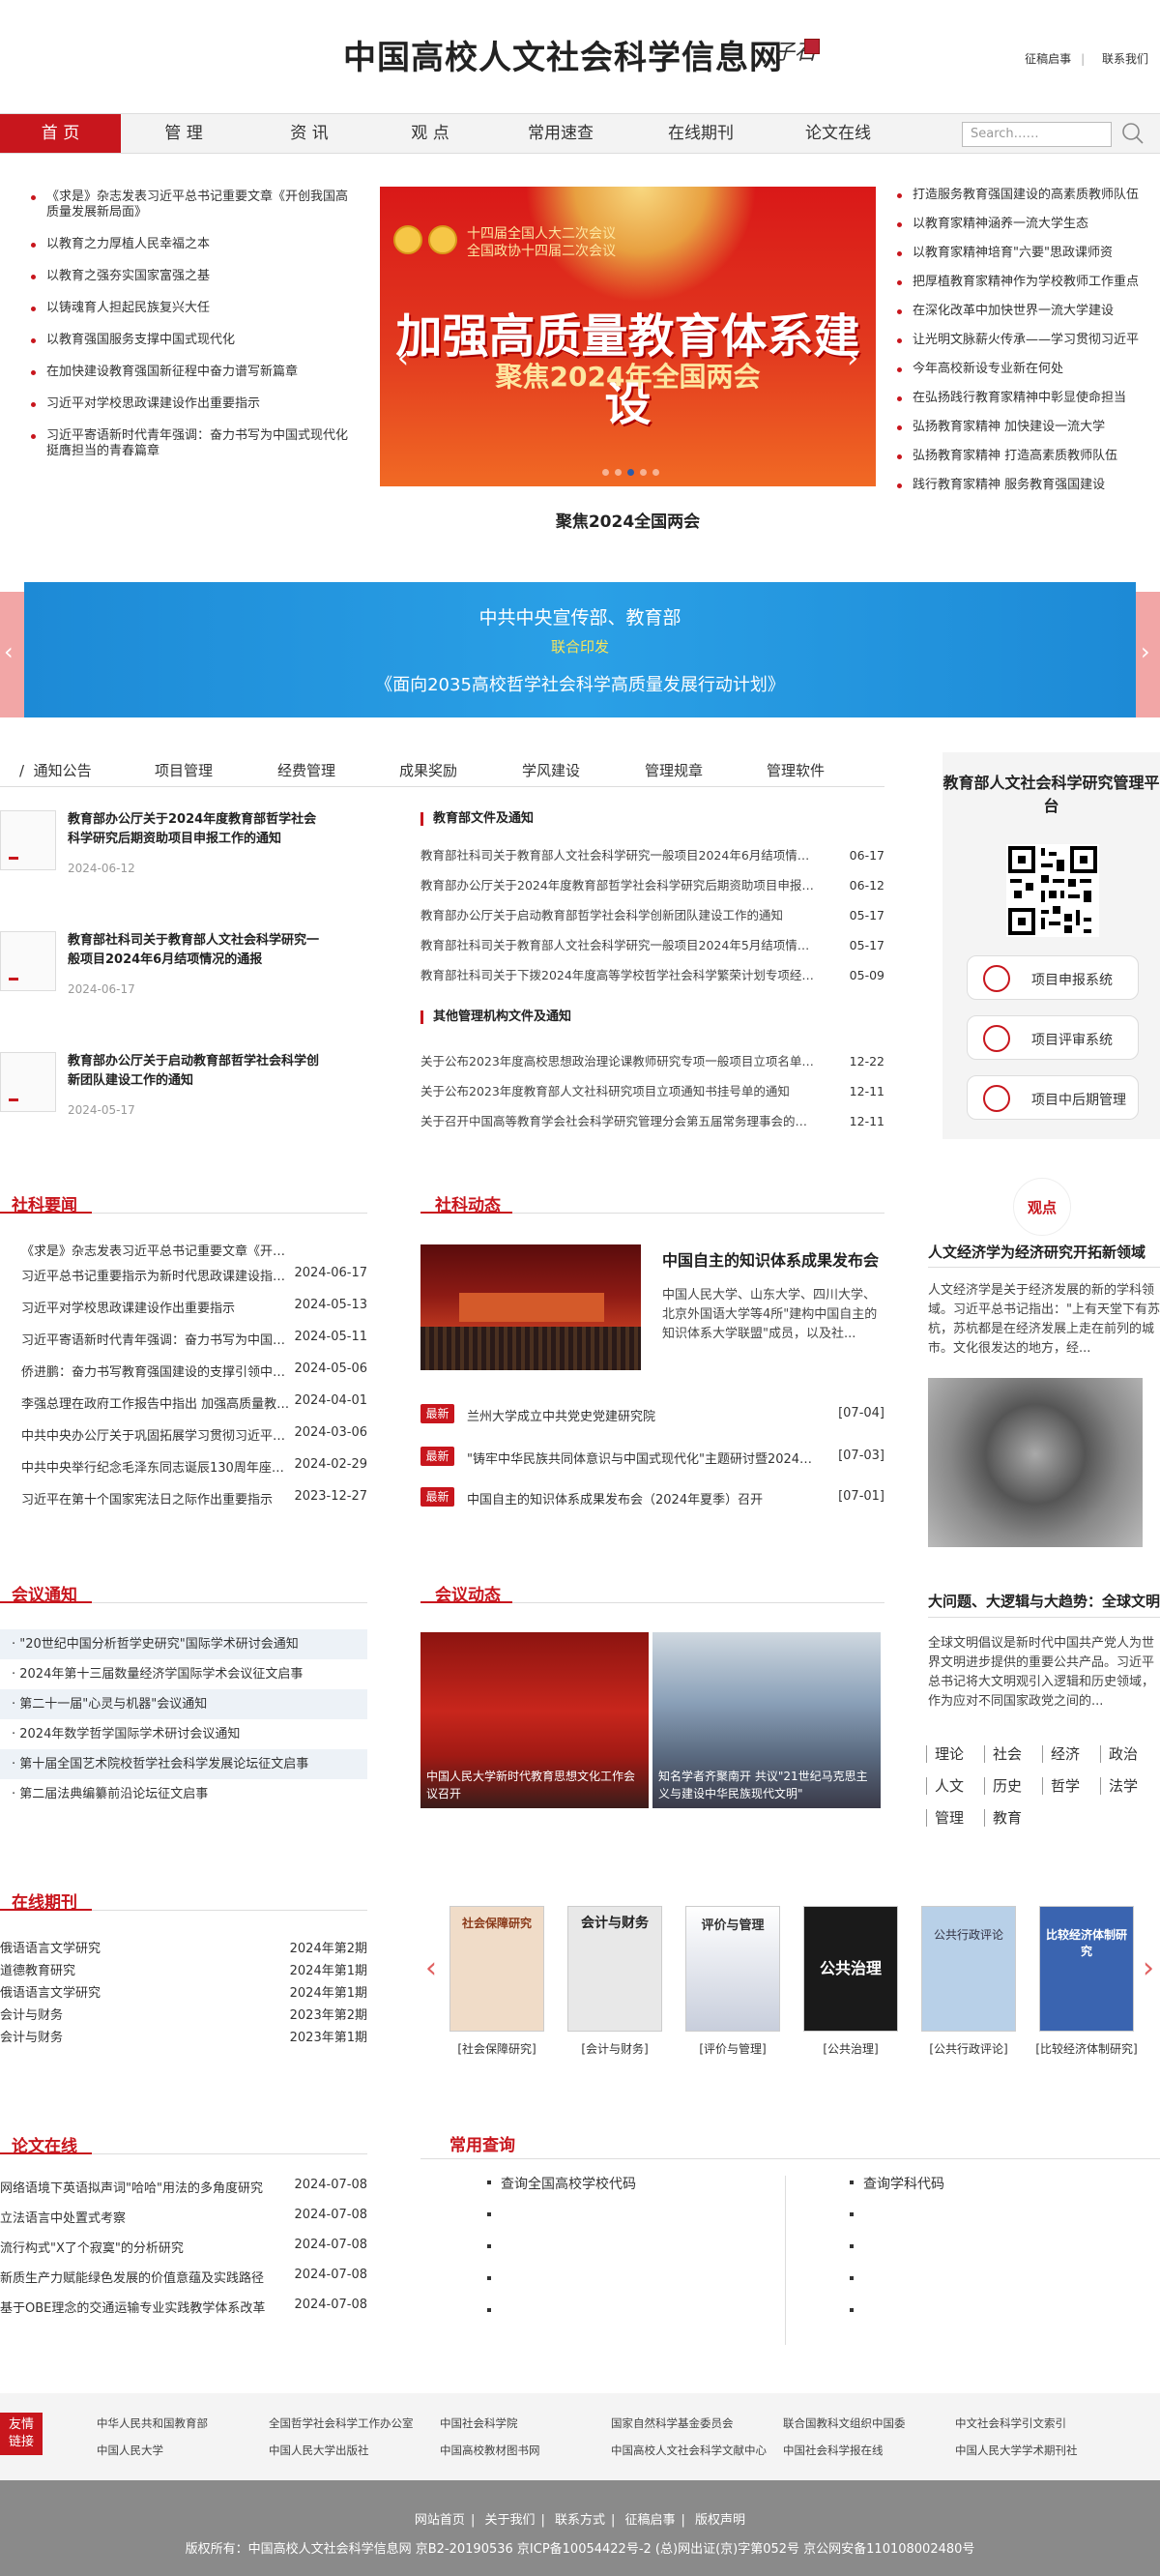 The width and height of the screenshot is (1160, 2576). I want to click on tab-academic-ethics: 学风建设, so click(551, 770).